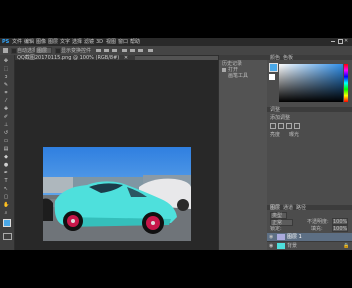  I want to click on color-panel-bg-swatch, so click(272, 77).